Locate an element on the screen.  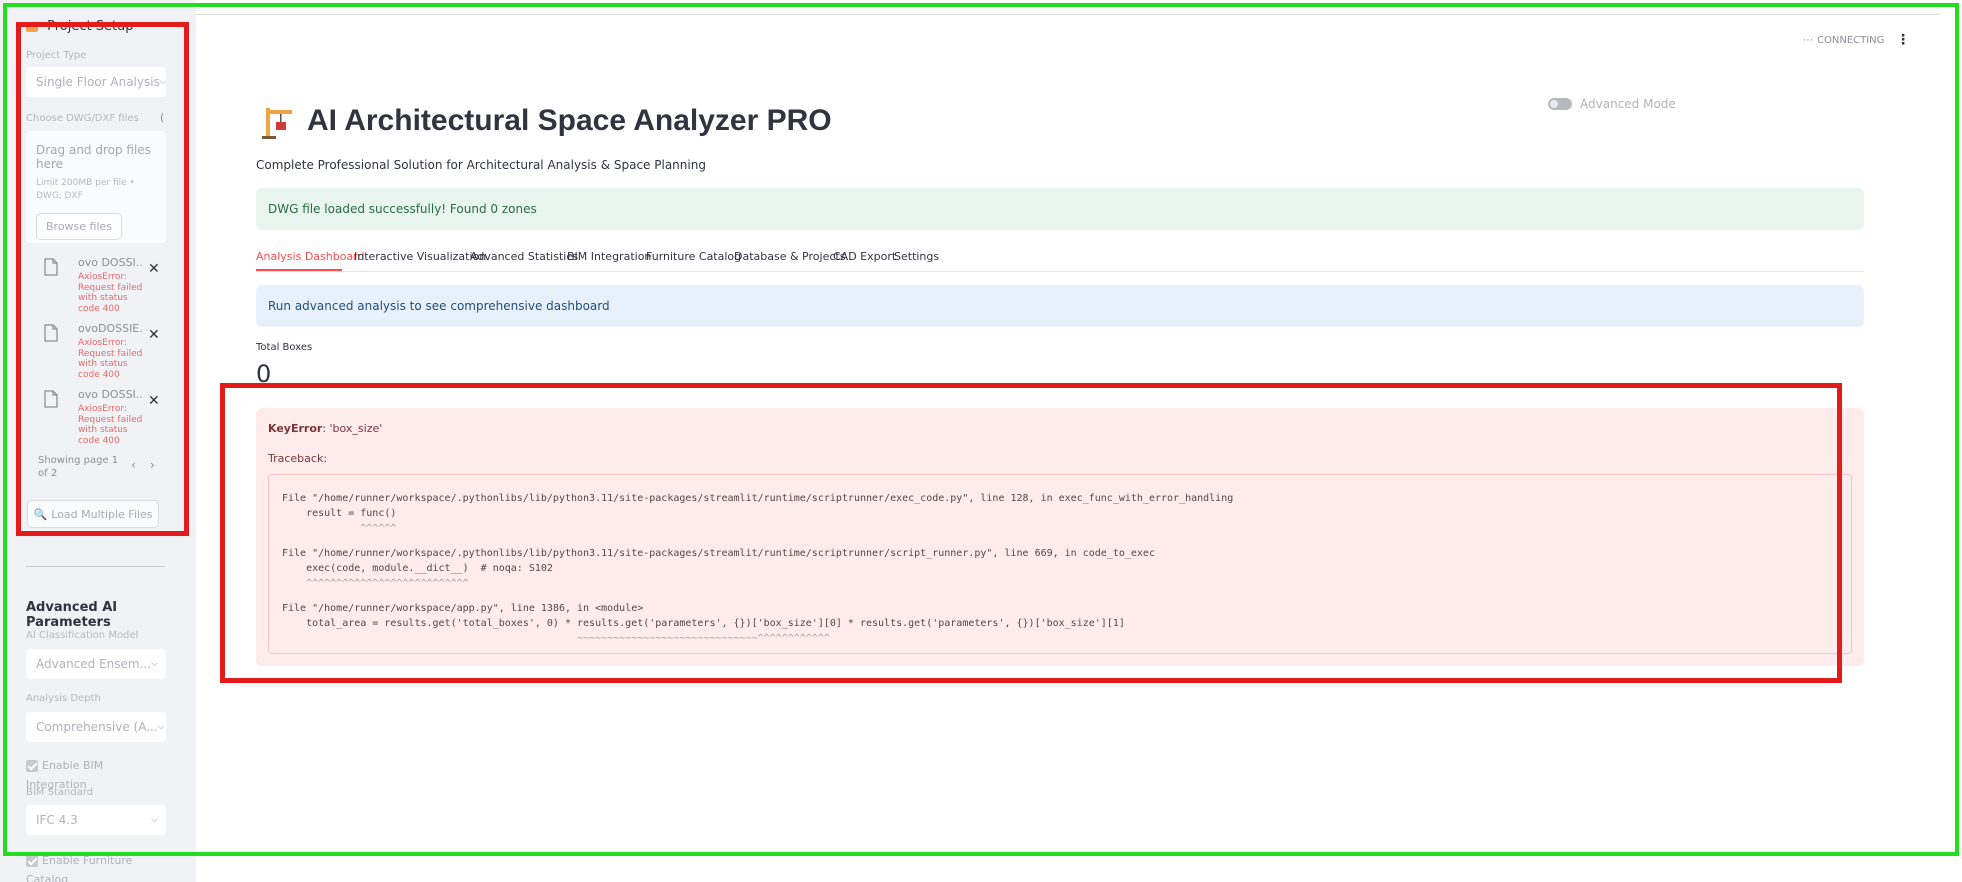
project-type-label: Project Type is located at coordinates (56, 55).